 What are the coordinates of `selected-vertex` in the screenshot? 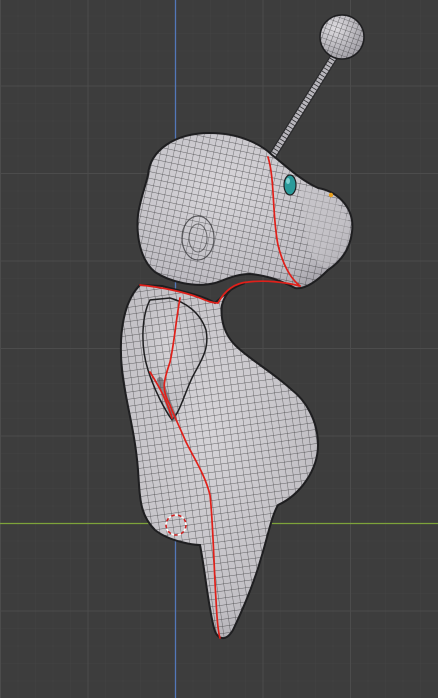 It's located at (331, 195).